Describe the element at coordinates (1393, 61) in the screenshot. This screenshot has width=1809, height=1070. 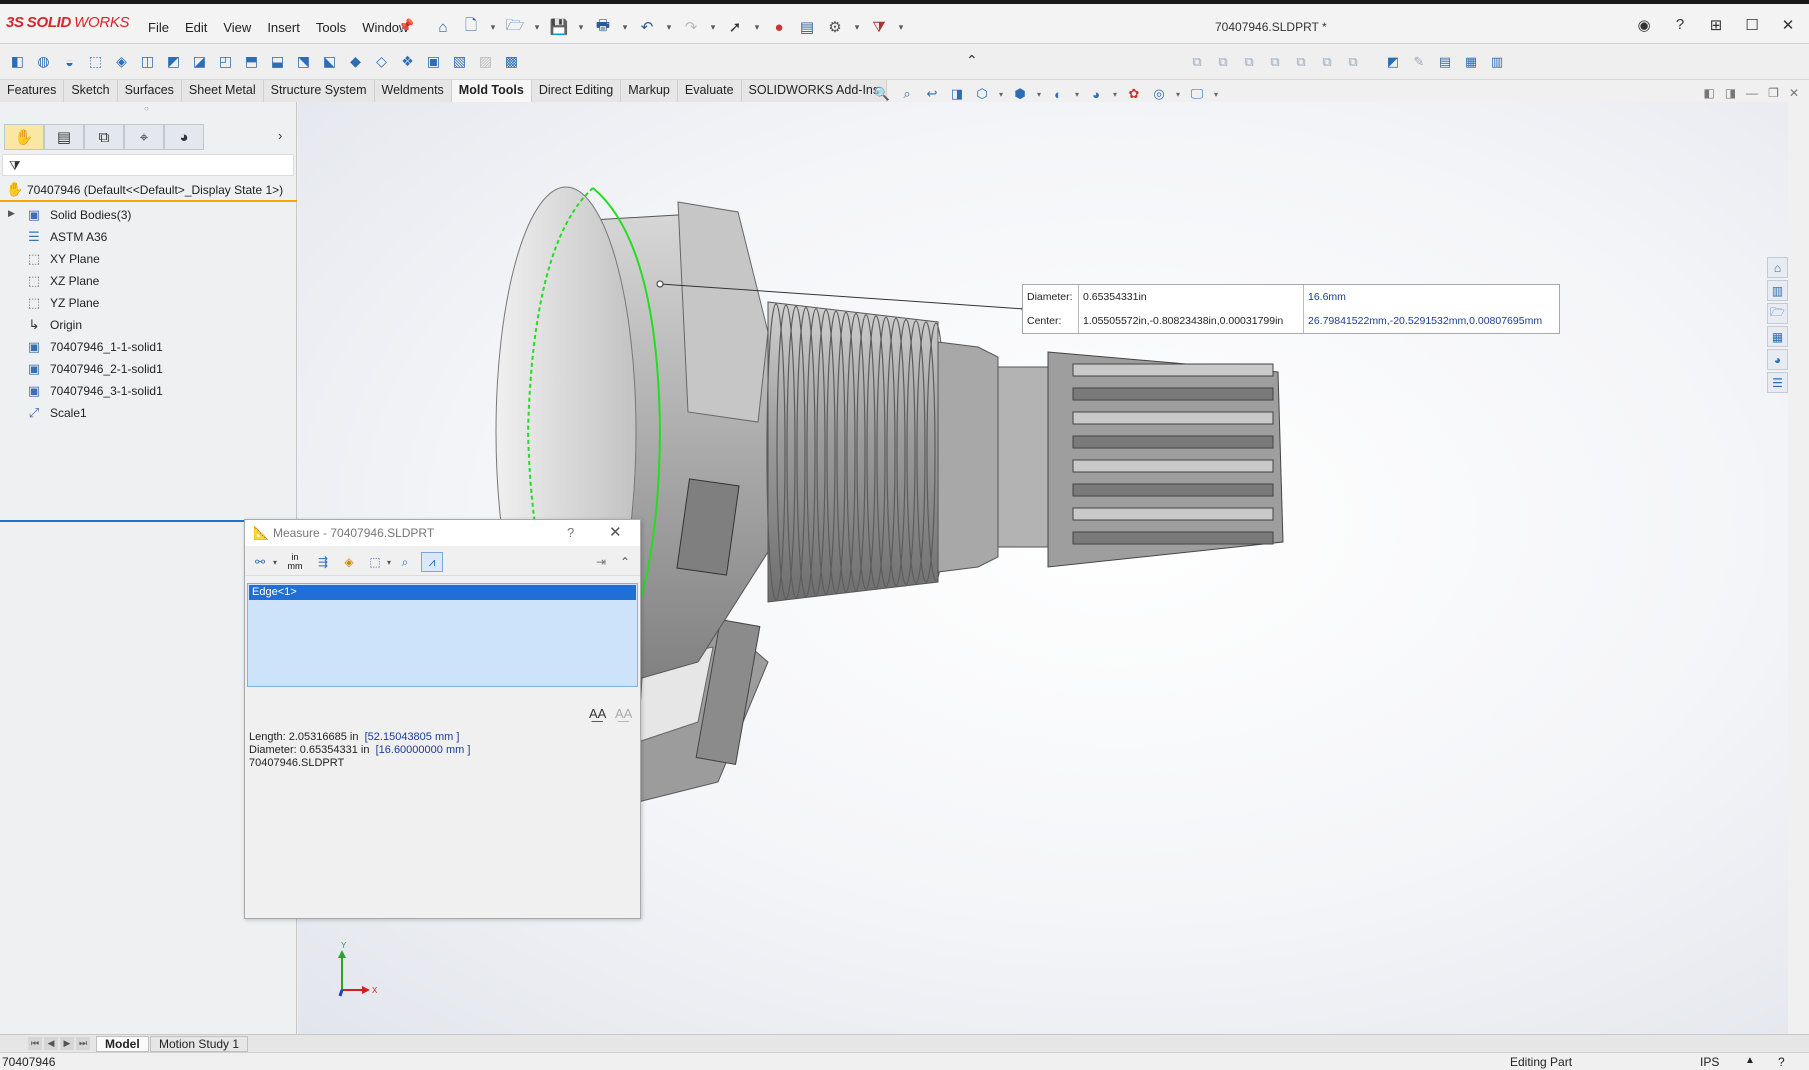
I see `section-view-icon: ◩` at that location.